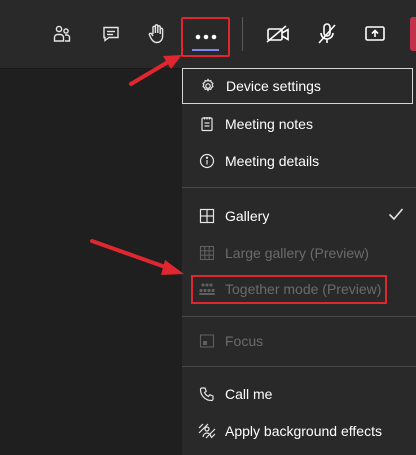  What do you see at coordinates (62, 34) in the screenshot?
I see `people-icon` at bounding box center [62, 34].